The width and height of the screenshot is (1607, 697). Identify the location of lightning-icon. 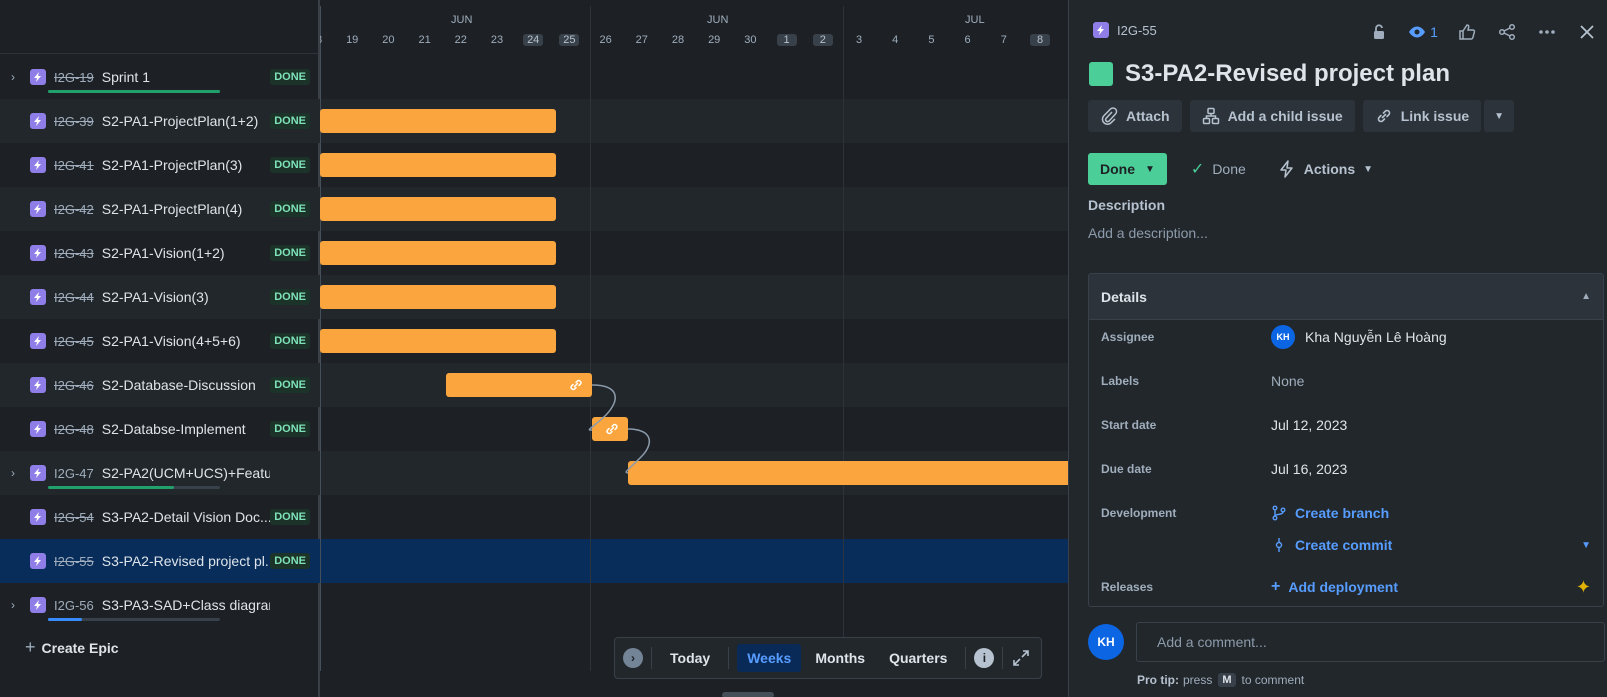
(1286, 169).